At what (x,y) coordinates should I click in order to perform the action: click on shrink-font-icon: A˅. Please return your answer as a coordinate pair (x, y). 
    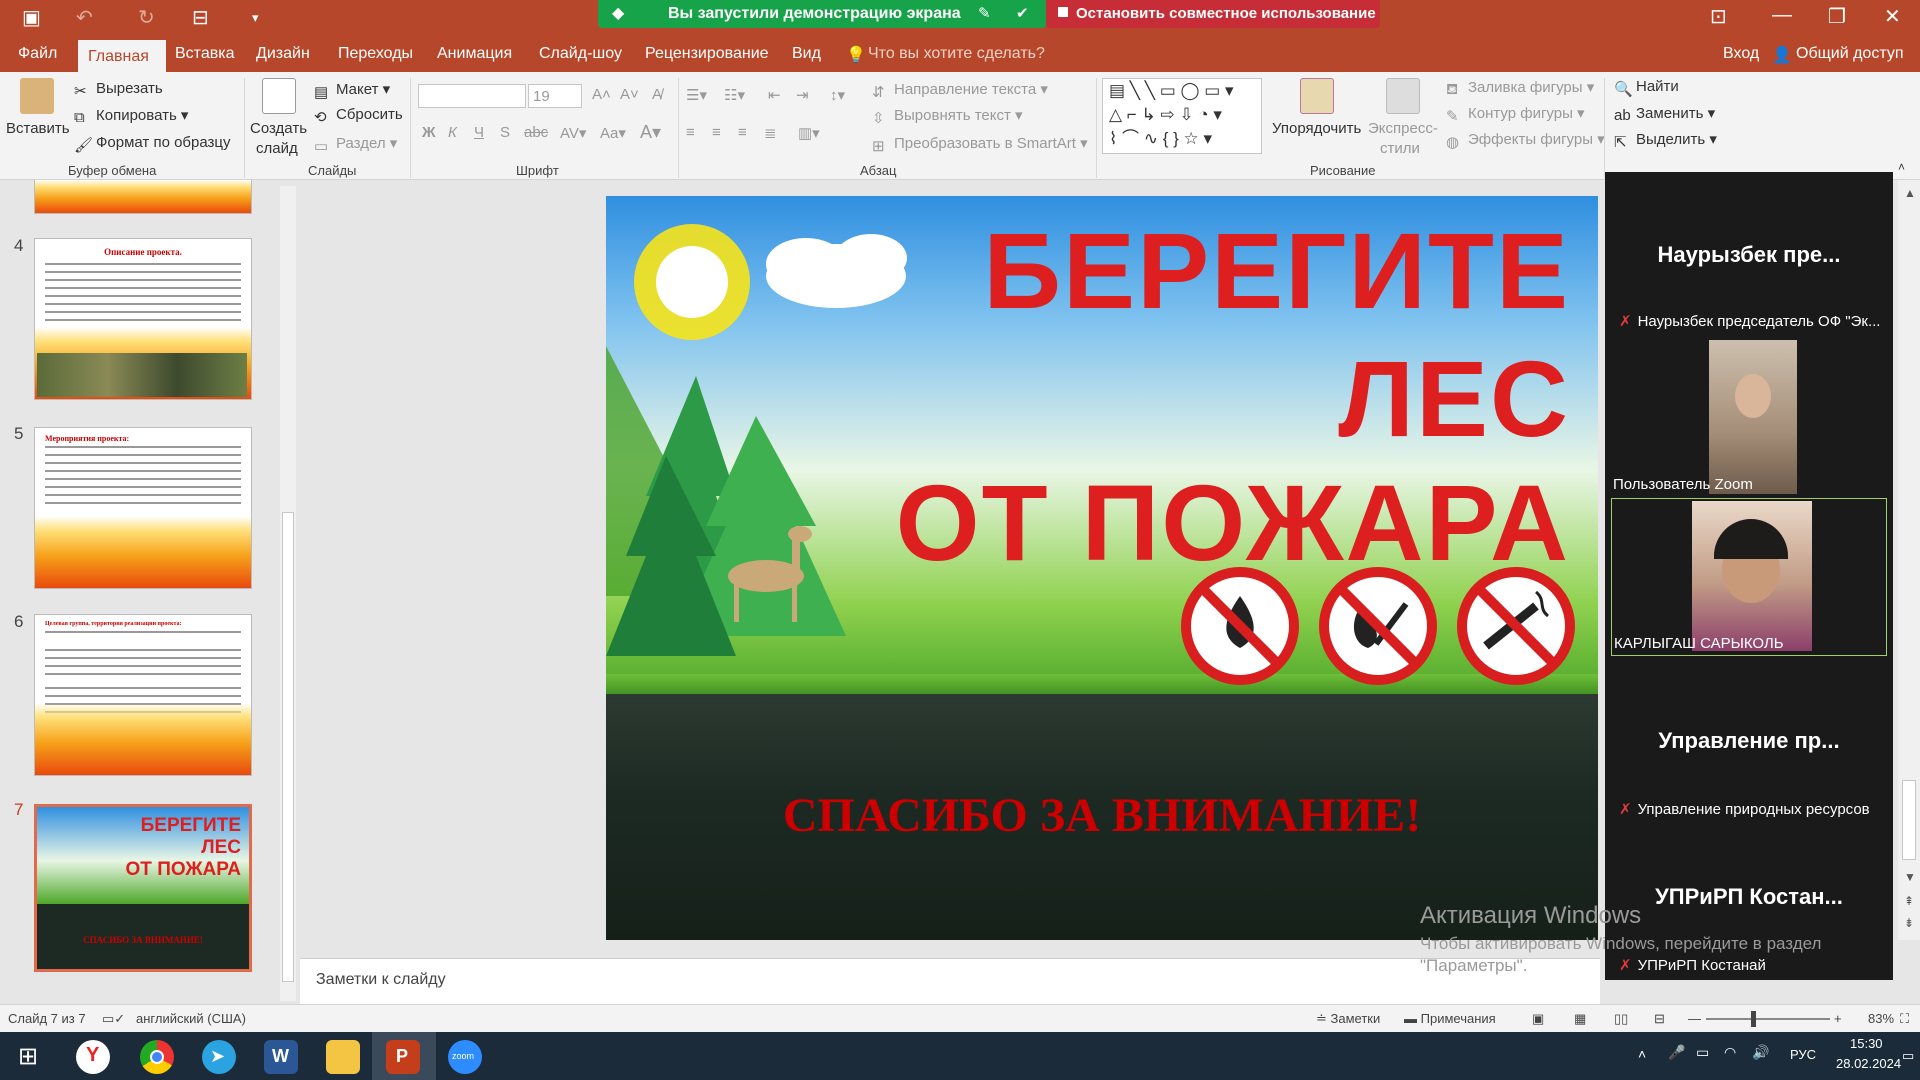
    Looking at the image, I should click on (629, 94).